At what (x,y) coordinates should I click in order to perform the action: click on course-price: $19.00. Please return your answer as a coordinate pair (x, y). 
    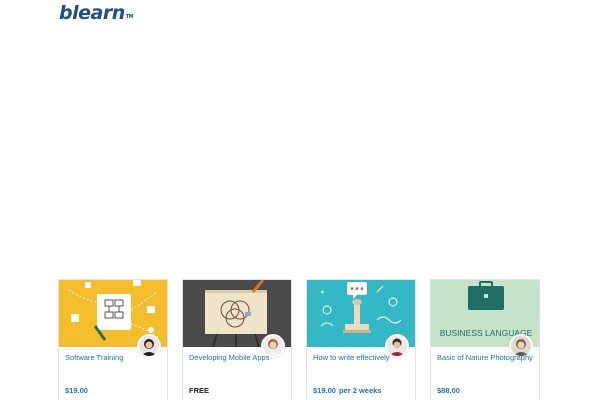
    Looking at the image, I should click on (76, 390).